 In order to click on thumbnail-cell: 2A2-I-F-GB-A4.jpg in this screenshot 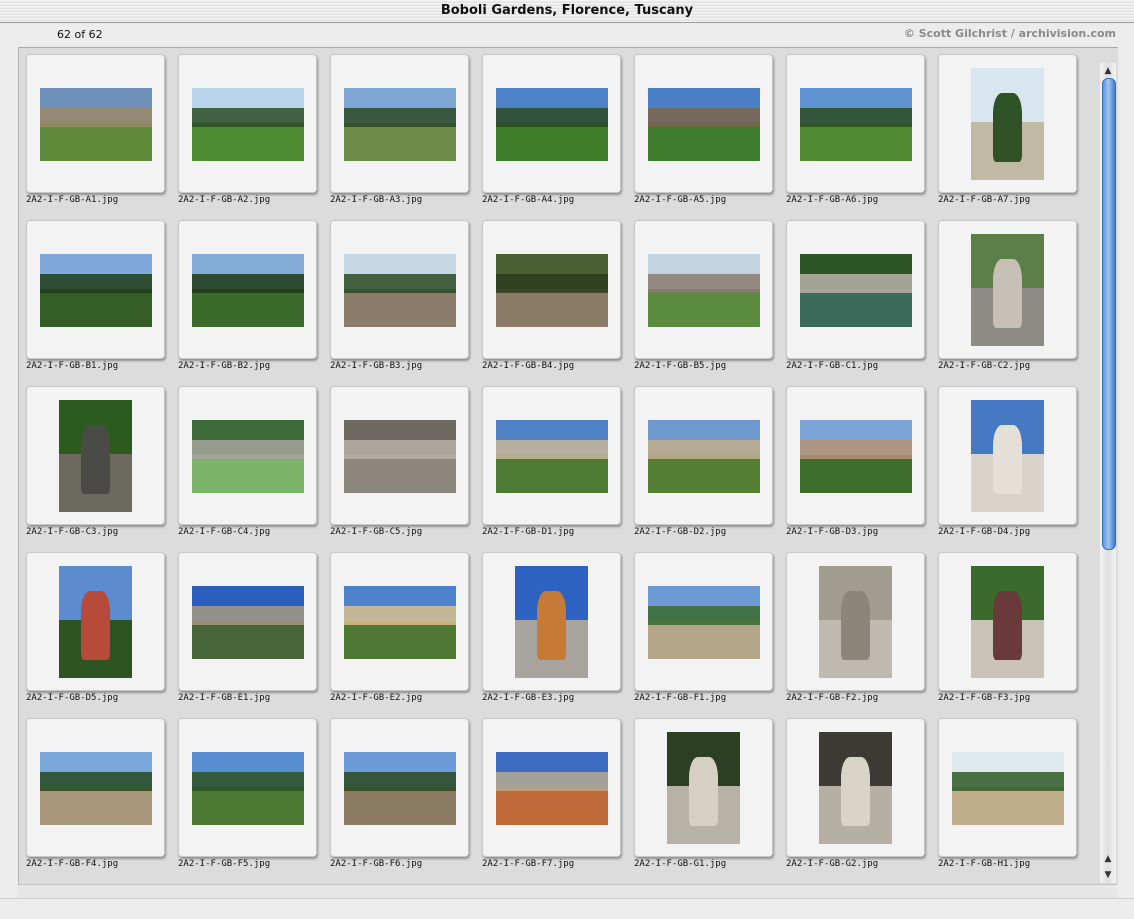, I will do `click(558, 137)`.